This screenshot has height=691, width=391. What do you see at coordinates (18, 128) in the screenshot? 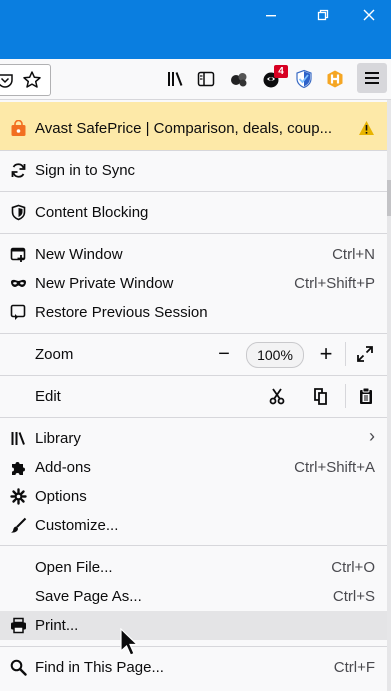
I see `shopping-bag-icon` at bounding box center [18, 128].